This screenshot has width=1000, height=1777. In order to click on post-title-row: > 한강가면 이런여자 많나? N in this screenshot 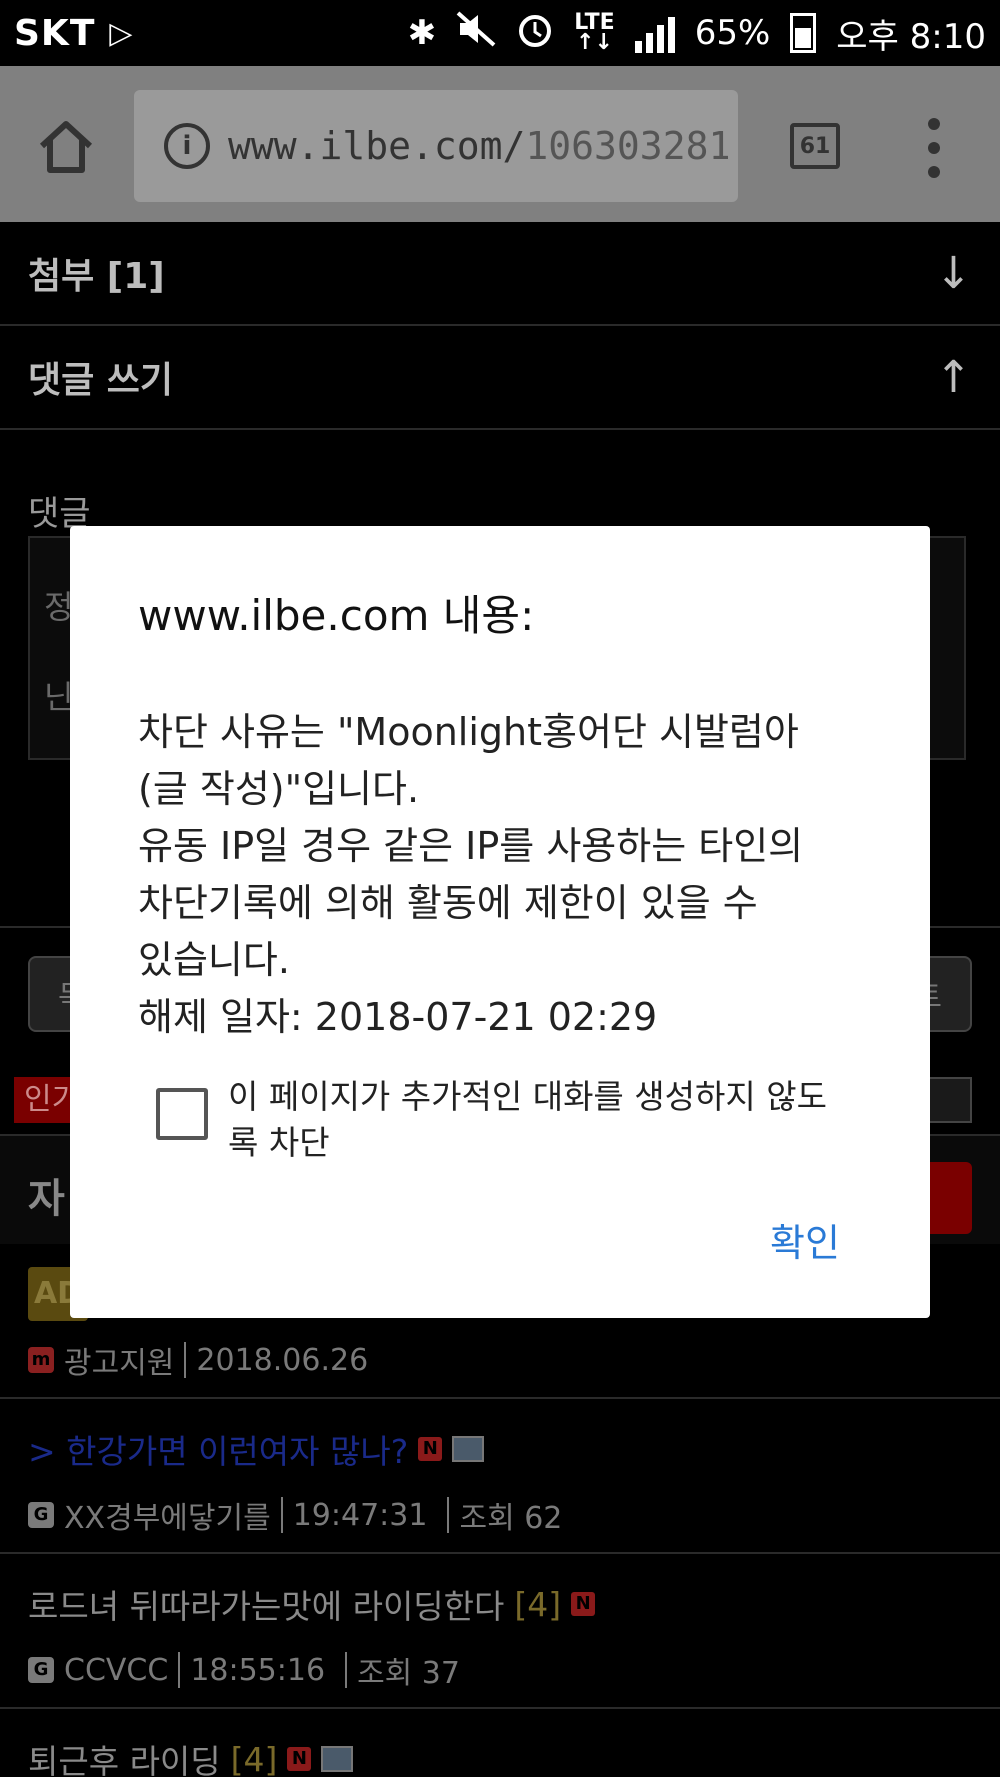, I will do `click(500, 1449)`.